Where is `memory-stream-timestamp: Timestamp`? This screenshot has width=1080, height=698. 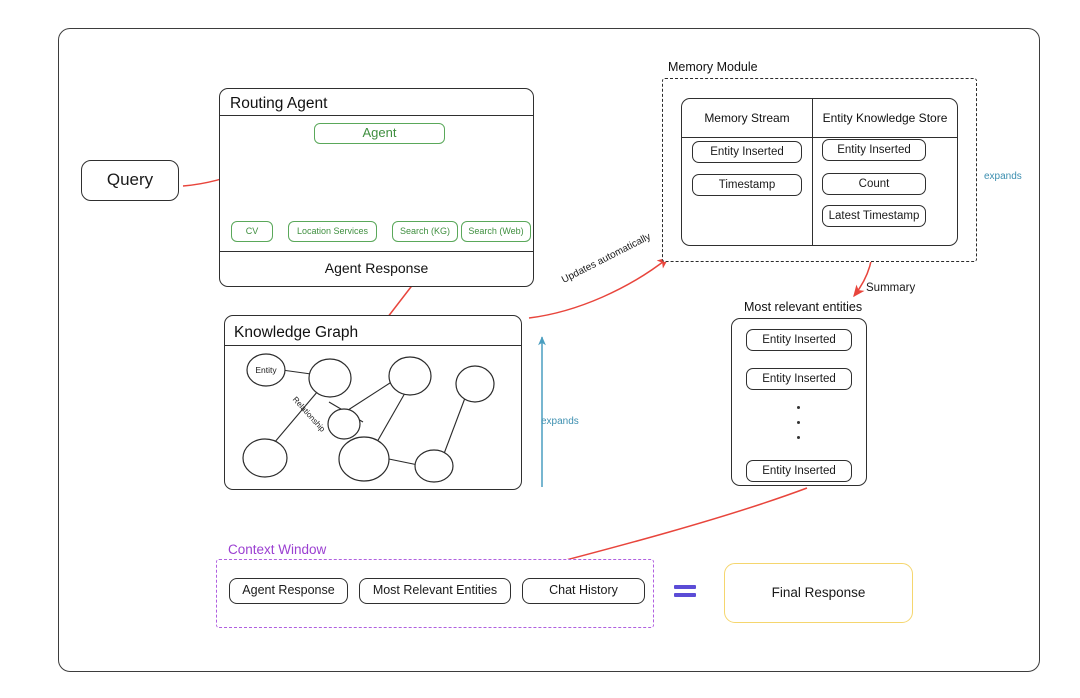
memory-stream-timestamp: Timestamp is located at coordinates (747, 185).